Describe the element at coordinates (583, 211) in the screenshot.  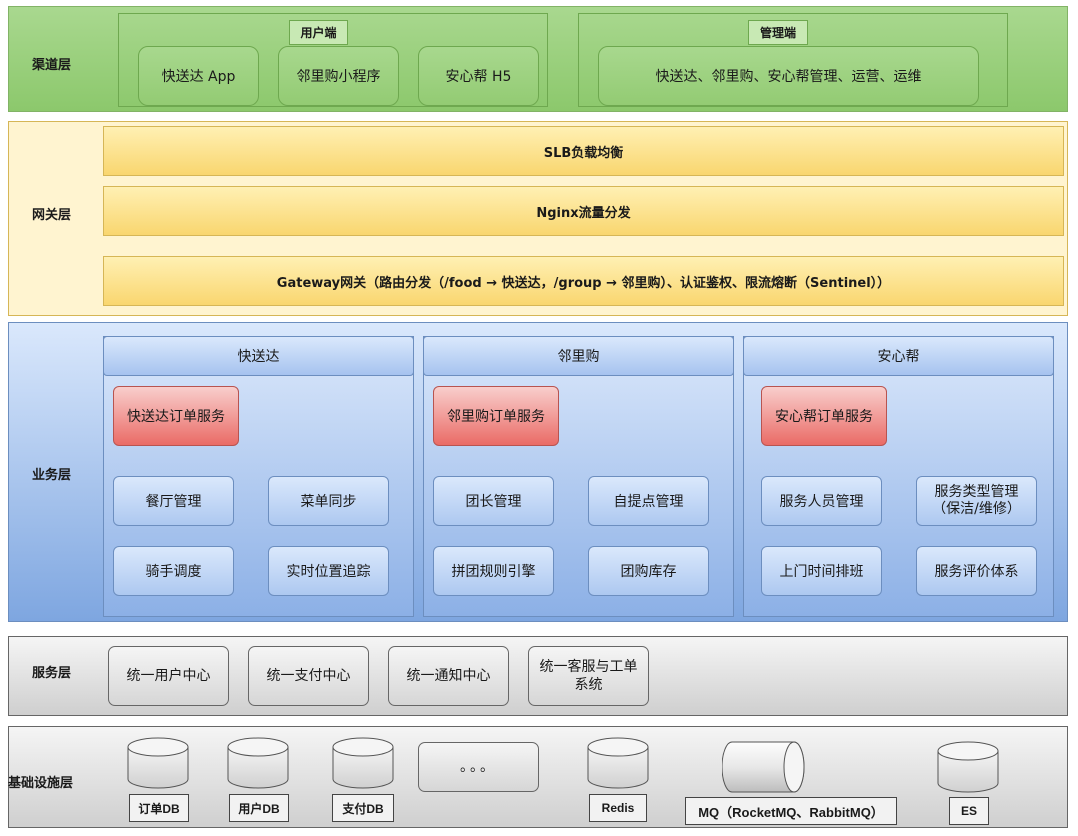
I see `nginx-distribution: Nginx流量分发` at that location.